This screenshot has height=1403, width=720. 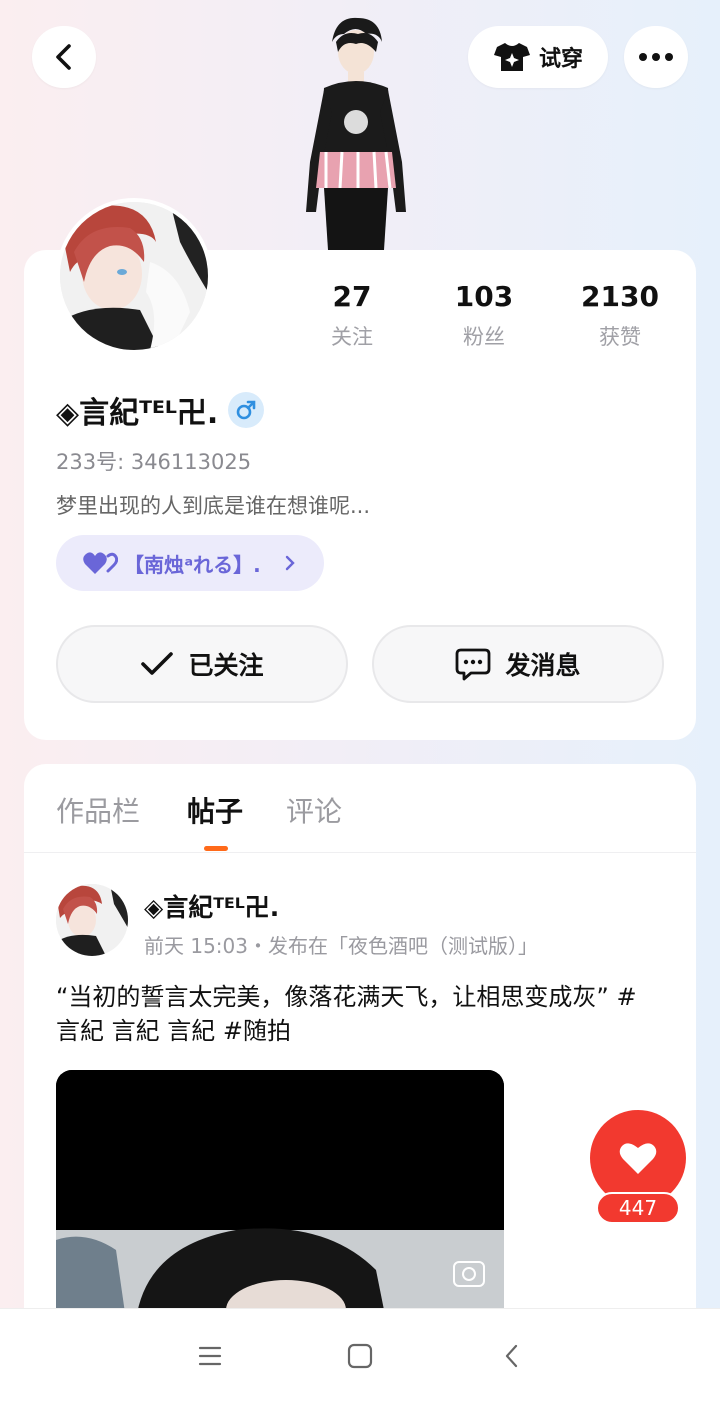 I want to click on tshirt-sparkle-icon, so click(x=511, y=57).